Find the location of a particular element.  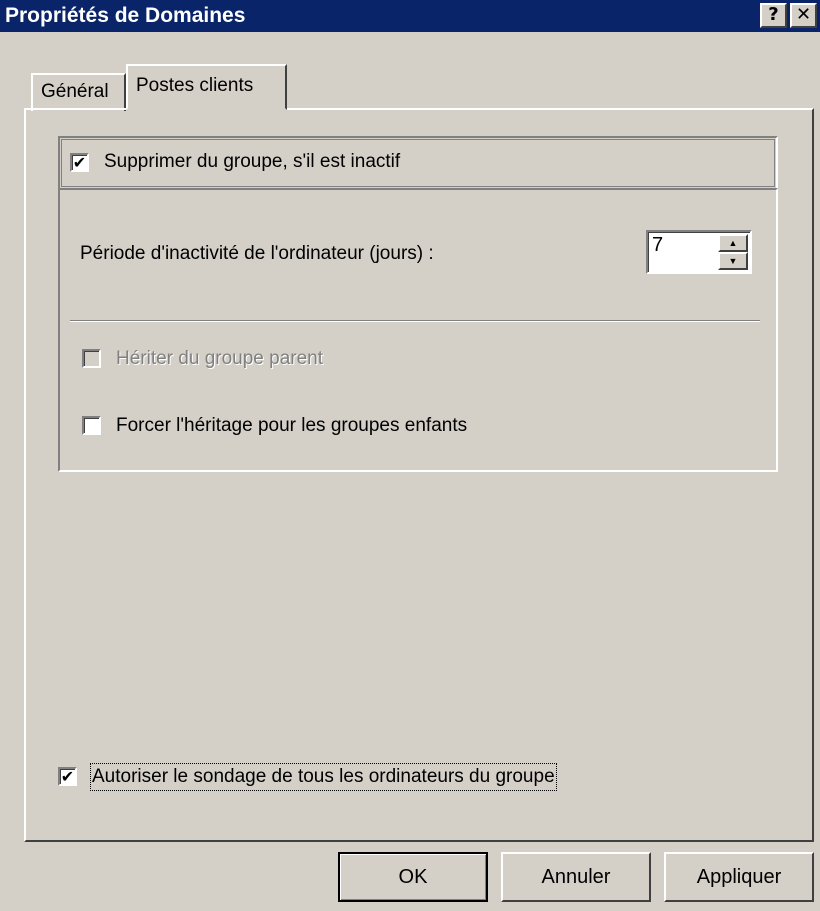

cancel-button-label: Annuler is located at coordinates (576, 877).